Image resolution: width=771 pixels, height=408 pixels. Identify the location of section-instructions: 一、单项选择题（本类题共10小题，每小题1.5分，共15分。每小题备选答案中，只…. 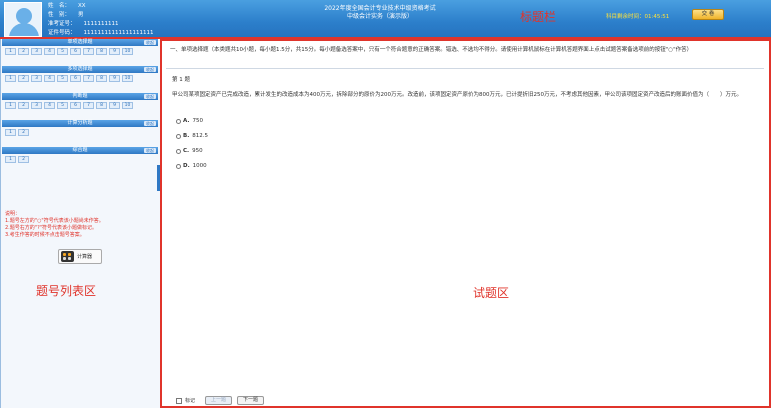
(431, 50).